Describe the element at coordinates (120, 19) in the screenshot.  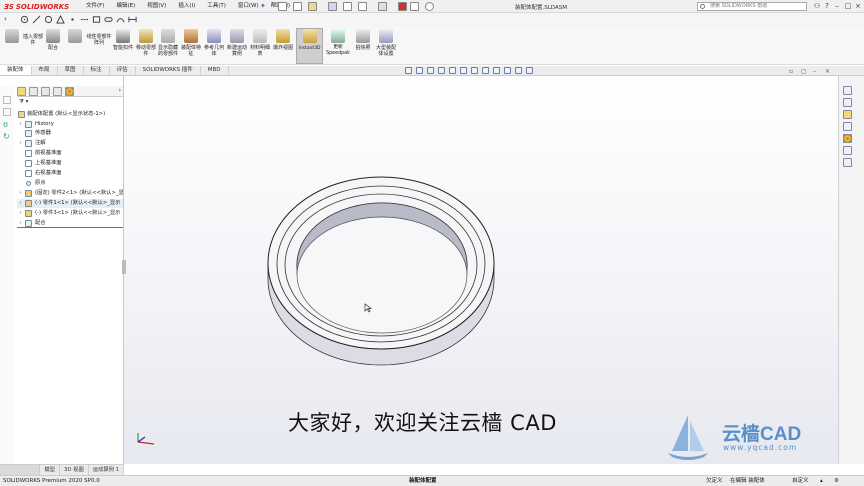
I see `arc-tool-icon` at that location.